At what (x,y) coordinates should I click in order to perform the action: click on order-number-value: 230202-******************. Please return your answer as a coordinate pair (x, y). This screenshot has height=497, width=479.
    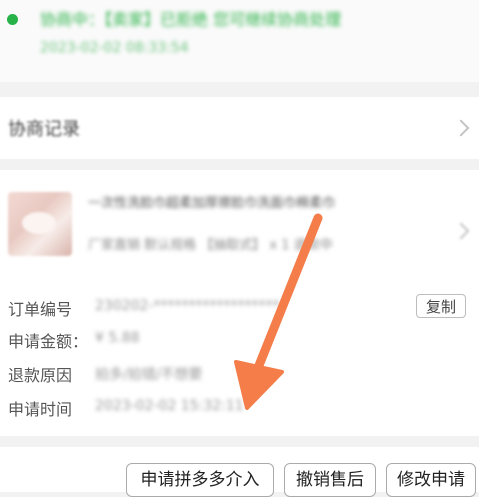
    Looking at the image, I should click on (187, 306).